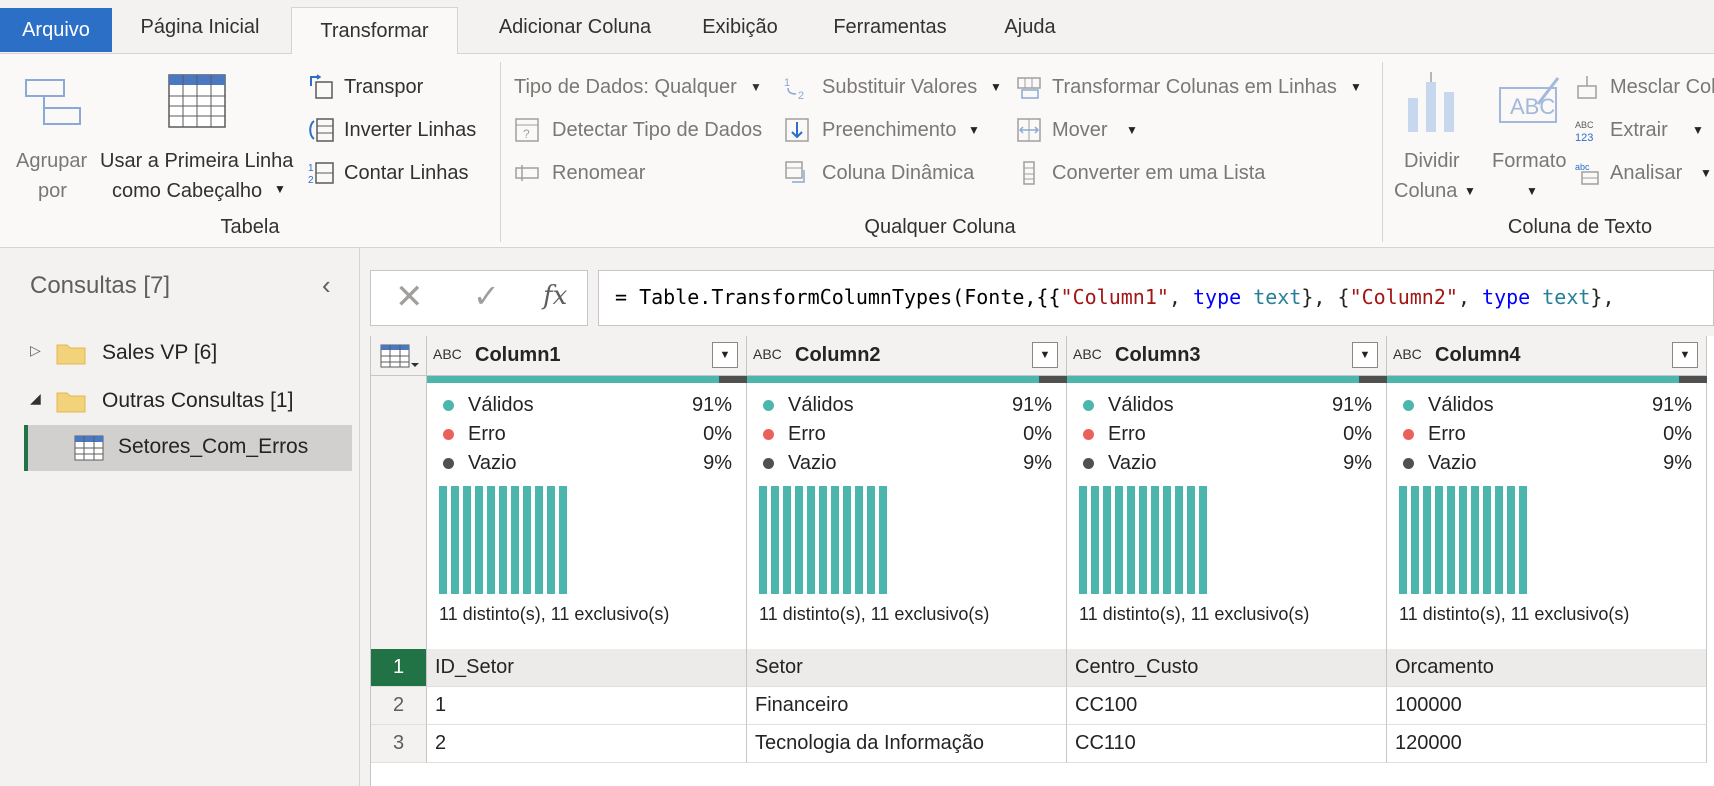 Image resolution: width=1714 pixels, height=786 pixels. What do you see at coordinates (1154, 175) in the screenshot?
I see `converter-lista-button: Converter em uma Lista` at bounding box center [1154, 175].